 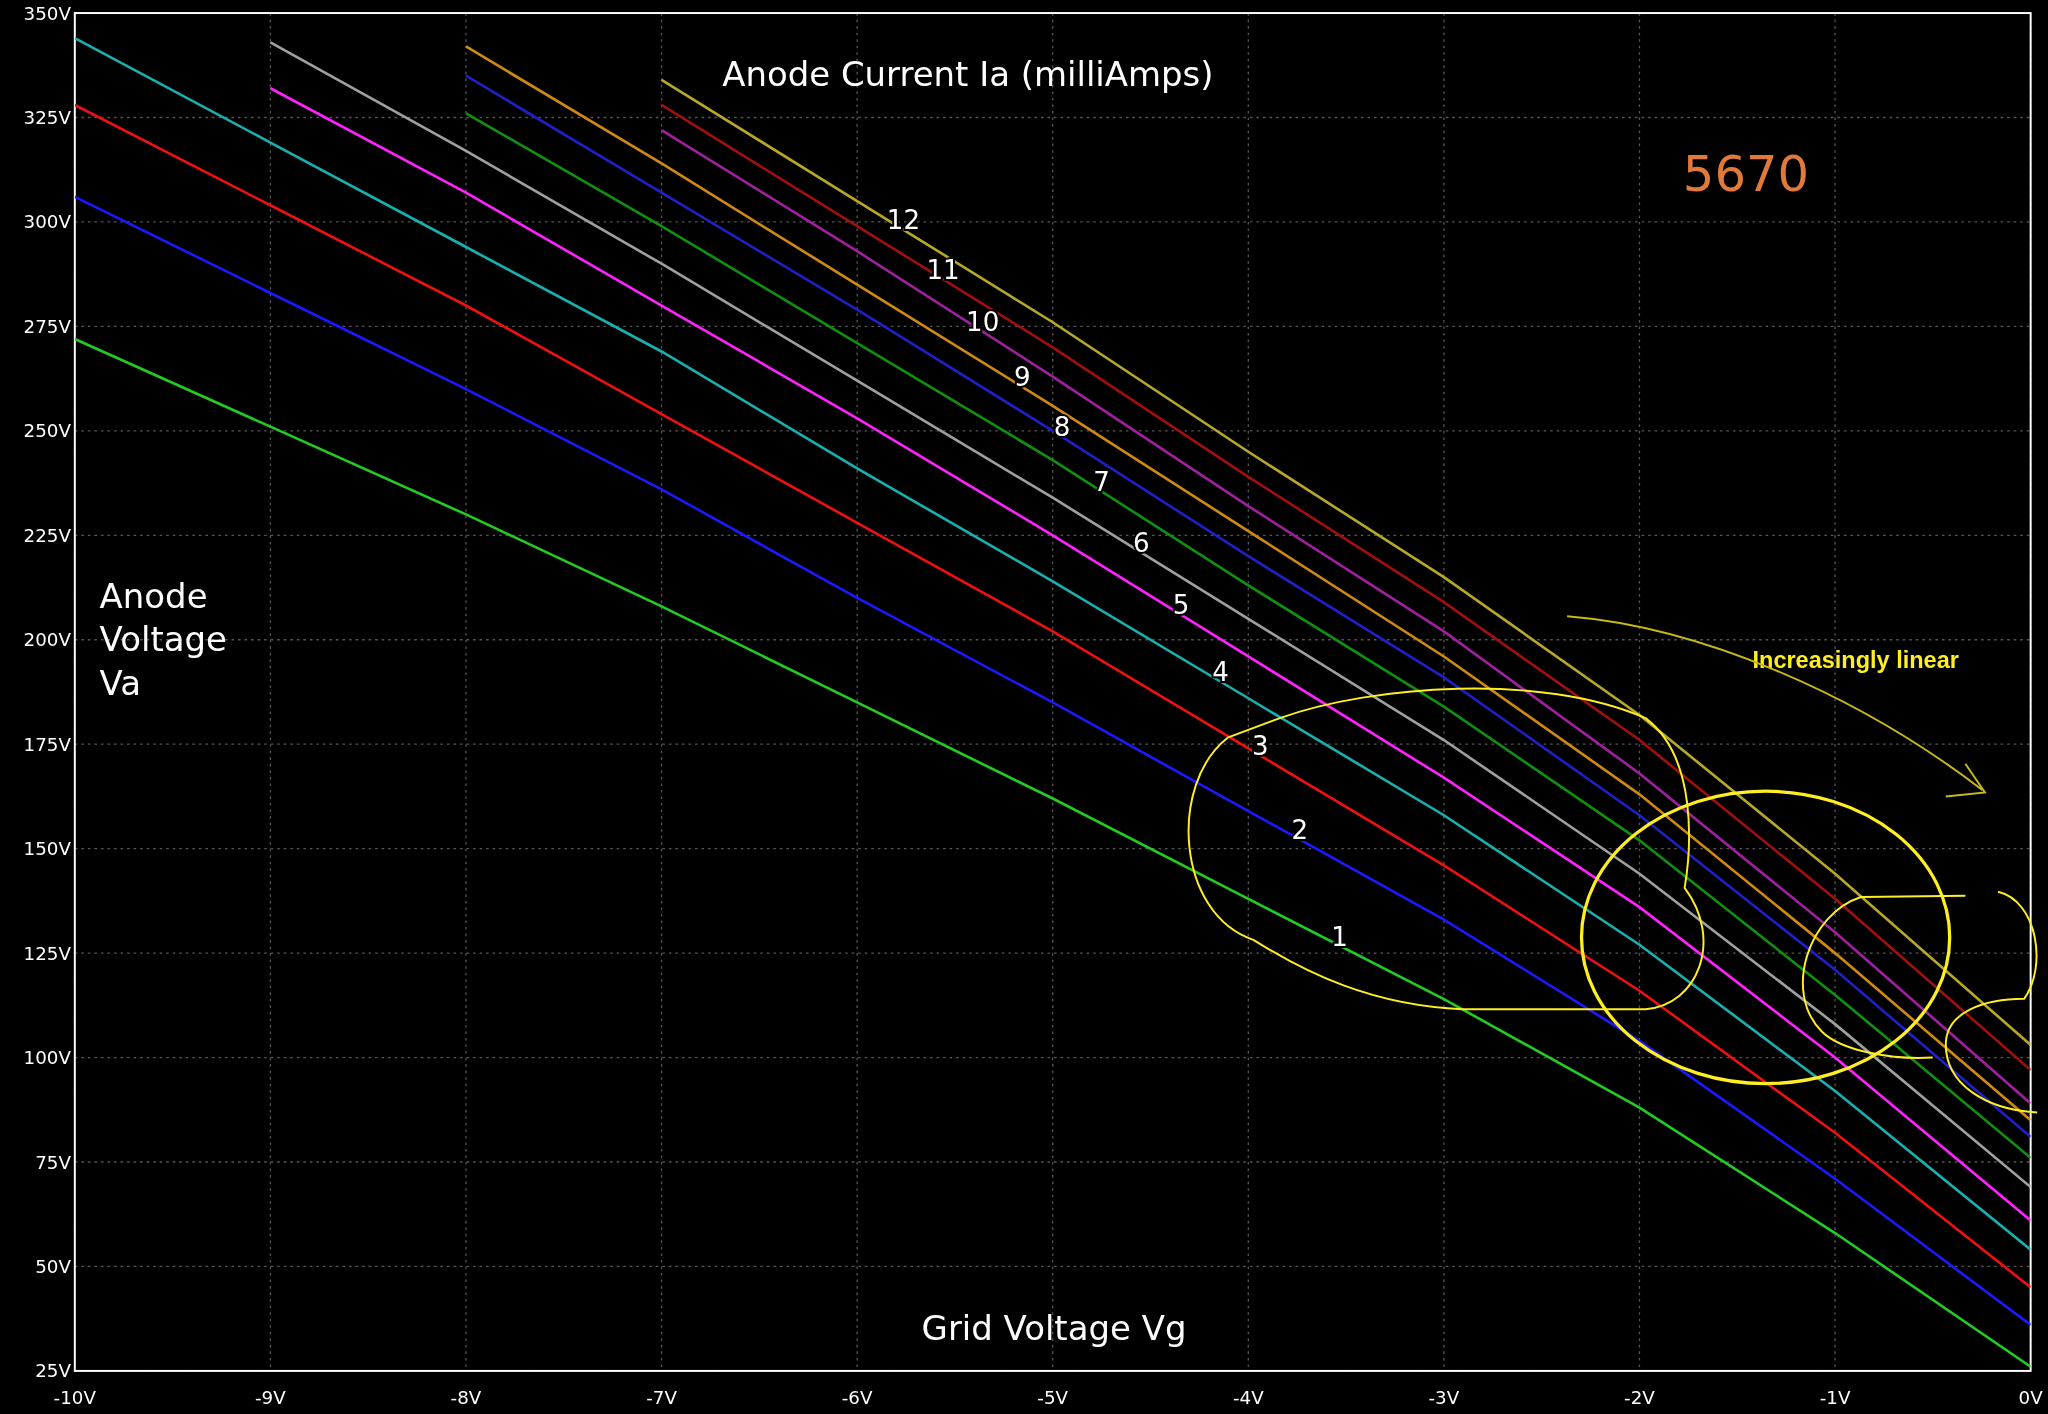 I want to click on x-tick-label: -7V, so click(x=661, y=1397).